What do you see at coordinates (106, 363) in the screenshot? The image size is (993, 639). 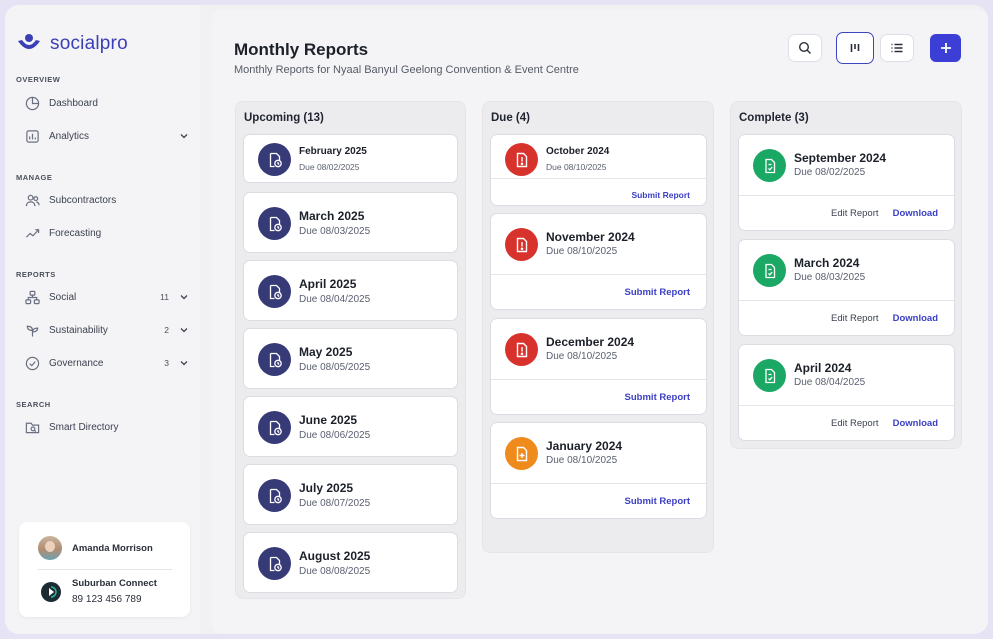 I see `sidebar-item-governance: Governance 3` at bounding box center [106, 363].